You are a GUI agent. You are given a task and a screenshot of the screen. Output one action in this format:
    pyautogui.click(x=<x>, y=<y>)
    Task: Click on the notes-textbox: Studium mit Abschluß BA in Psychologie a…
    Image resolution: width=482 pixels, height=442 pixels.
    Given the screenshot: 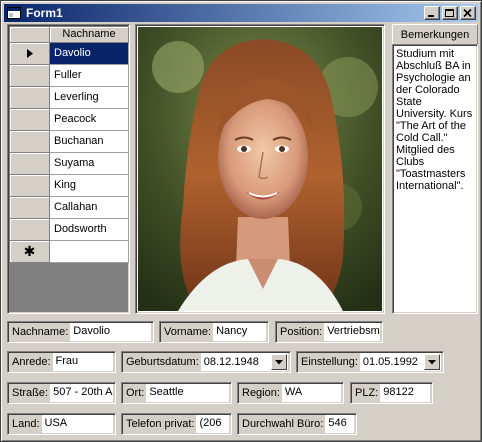 What is the action you would take?
    pyautogui.click(x=435, y=179)
    